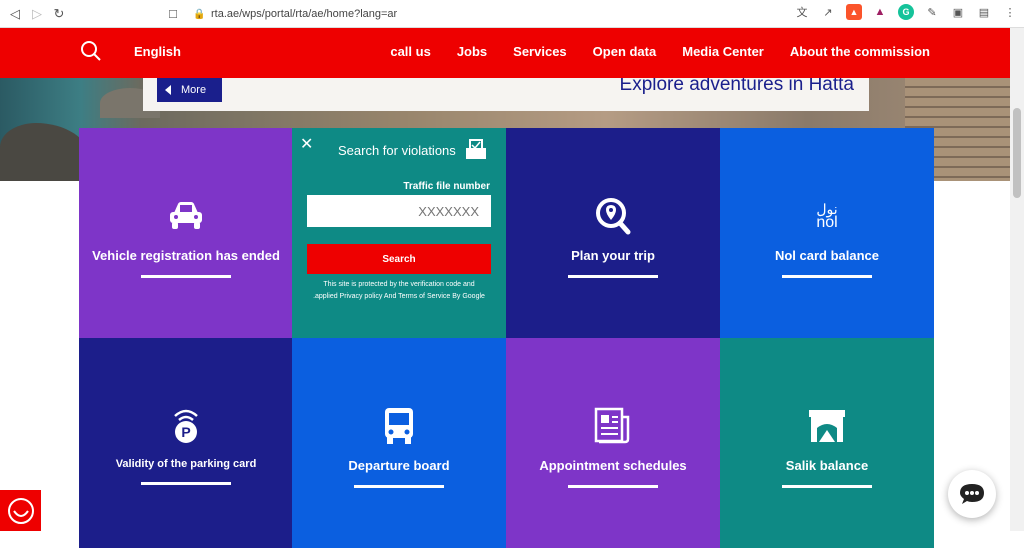 This screenshot has width=1024, height=548. Describe the element at coordinates (304, 14) in the screenshot. I see `url-text: rta.ae/wps/portal/rta/ae/home?lang=ar` at that location.